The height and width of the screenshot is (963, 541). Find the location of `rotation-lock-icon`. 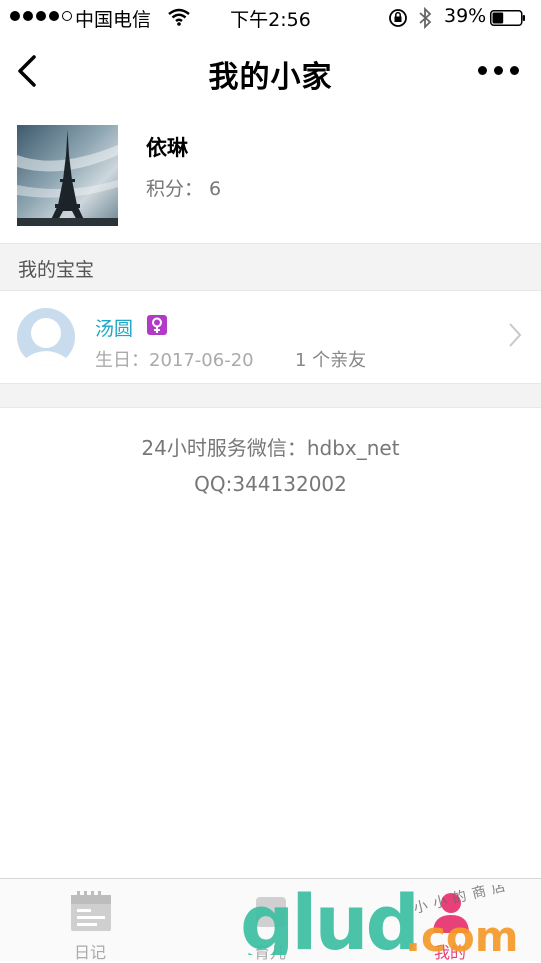

rotation-lock-icon is located at coordinates (398, 18).